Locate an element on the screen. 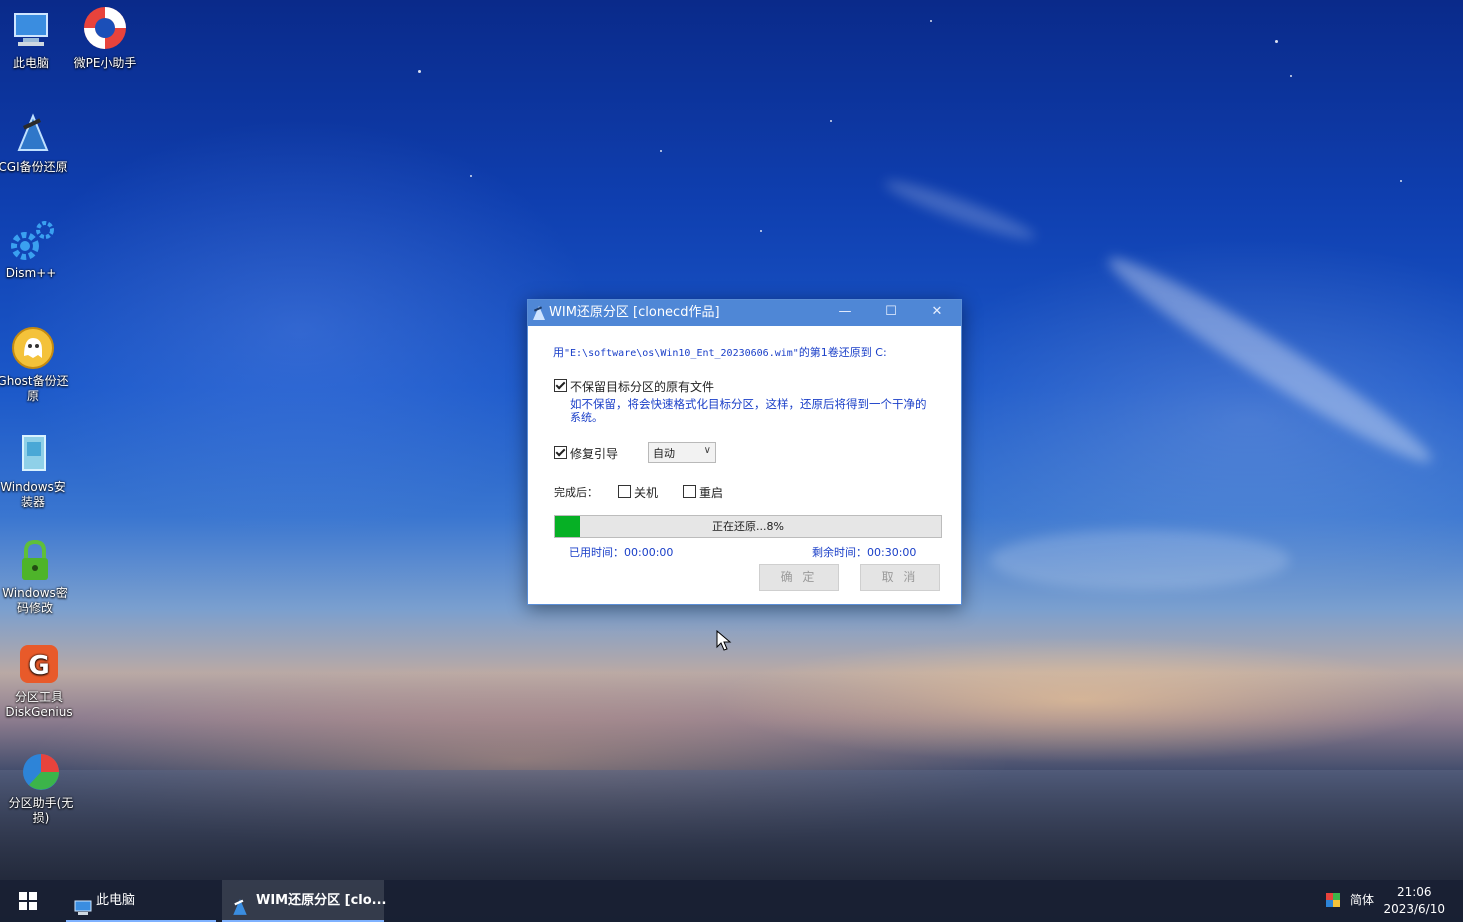  taskbar: 此电脑 WIM还原分区 [clo... 简体 21:06 2023/6/10 is located at coordinates (731, 901).